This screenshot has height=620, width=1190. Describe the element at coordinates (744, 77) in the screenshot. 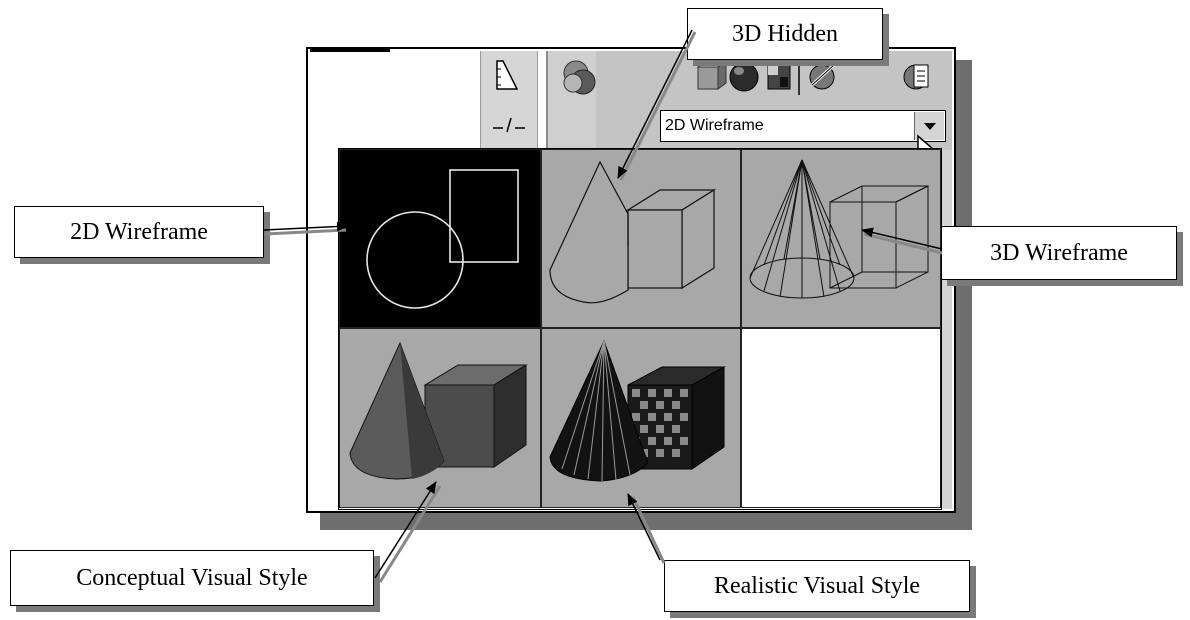

I see `realistic-style-icon` at that location.